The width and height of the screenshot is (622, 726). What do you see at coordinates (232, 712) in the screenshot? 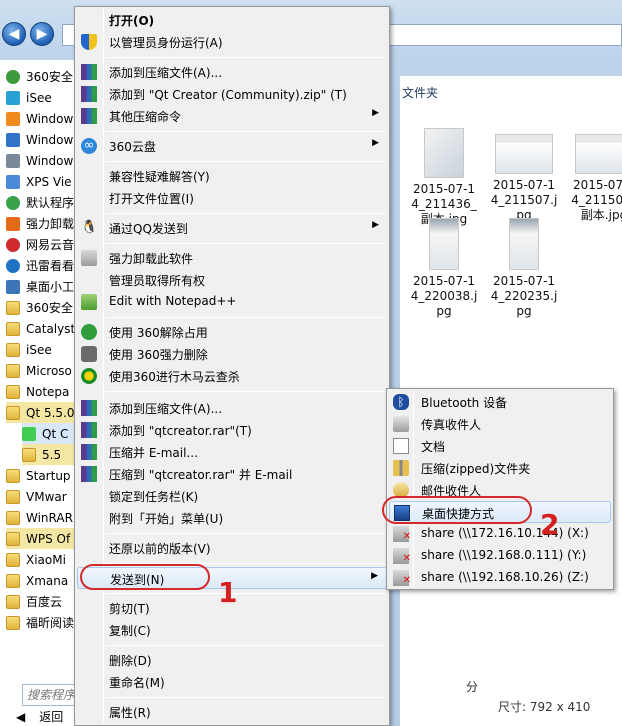
I see `menu-item-properties: 属性(R)` at bounding box center [232, 712].